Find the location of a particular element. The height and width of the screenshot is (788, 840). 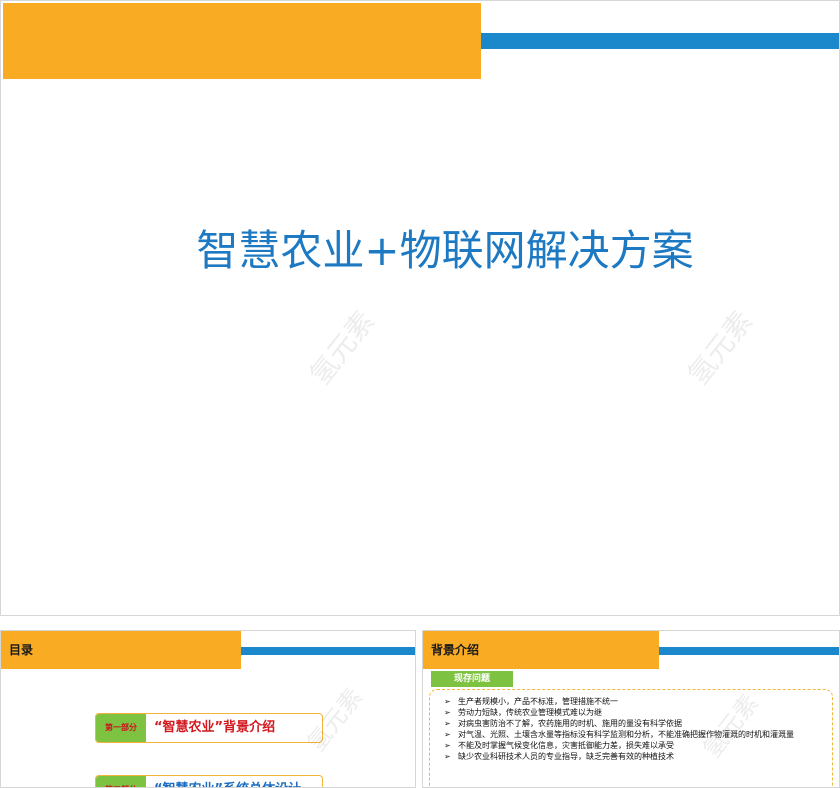

agenda-item: 第二部分 “智慧农业”系统总体设计 is located at coordinates (209, 781).